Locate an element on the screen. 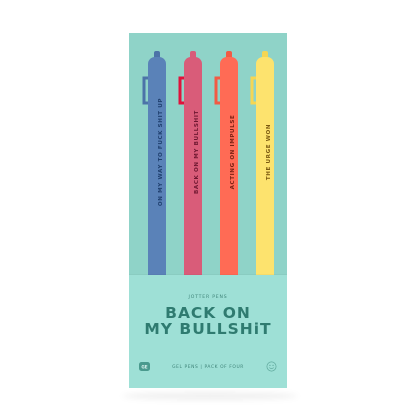 Image resolution: width=416 pixels, height=416 pixels. pen-2-clip is located at coordinates (181, 90).